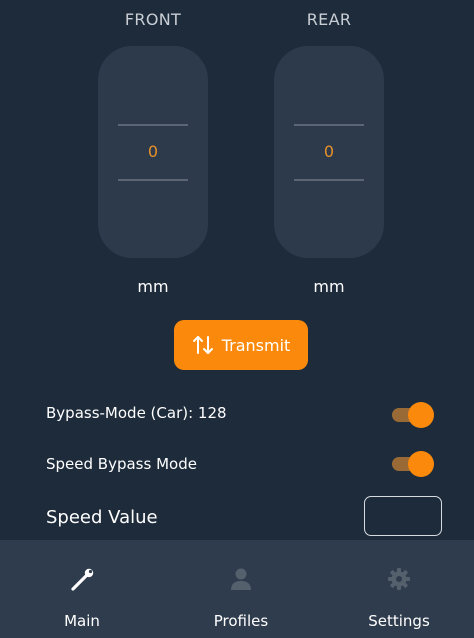 The height and width of the screenshot is (638, 474). Describe the element at coordinates (421, 415) in the screenshot. I see `bypass-mode-toggle-knob` at that location.